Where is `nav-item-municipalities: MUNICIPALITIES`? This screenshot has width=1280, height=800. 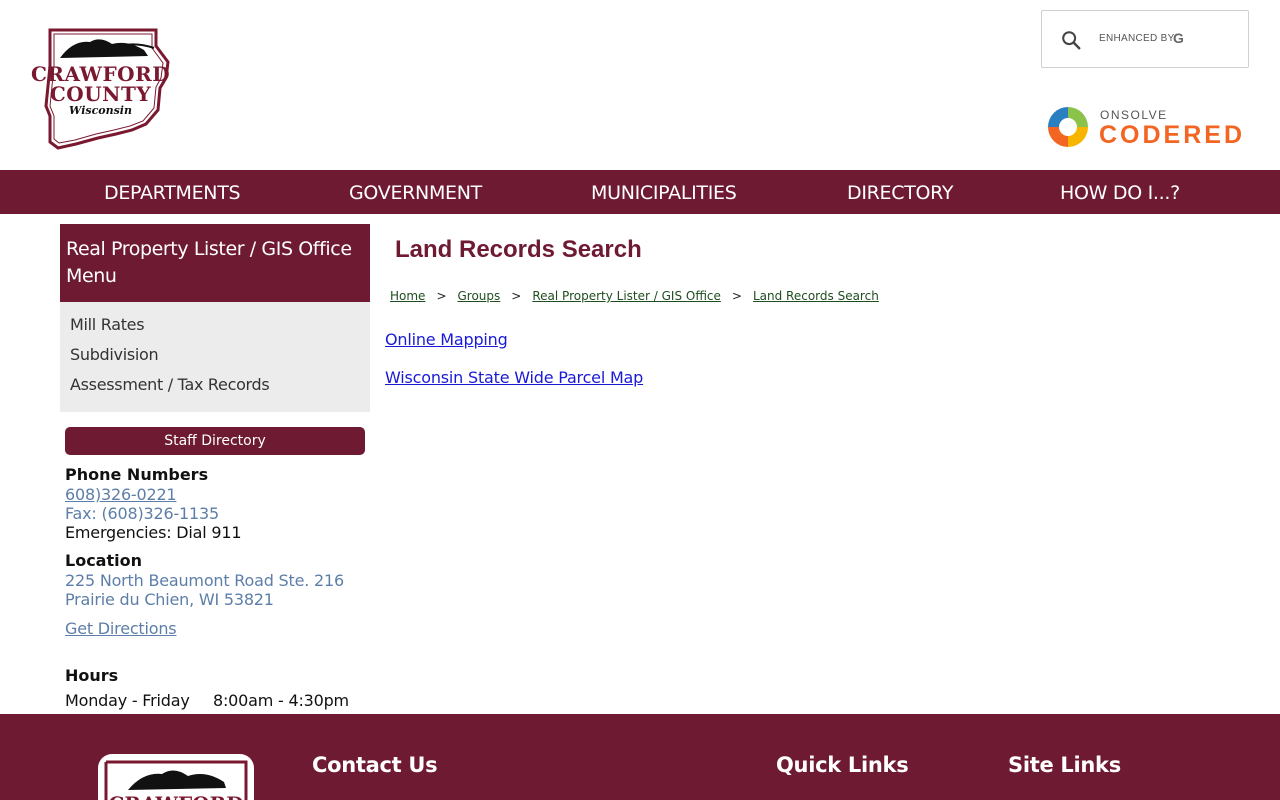 nav-item-municipalities: MUNICIPALITIES is located at coordinates (664, 192).